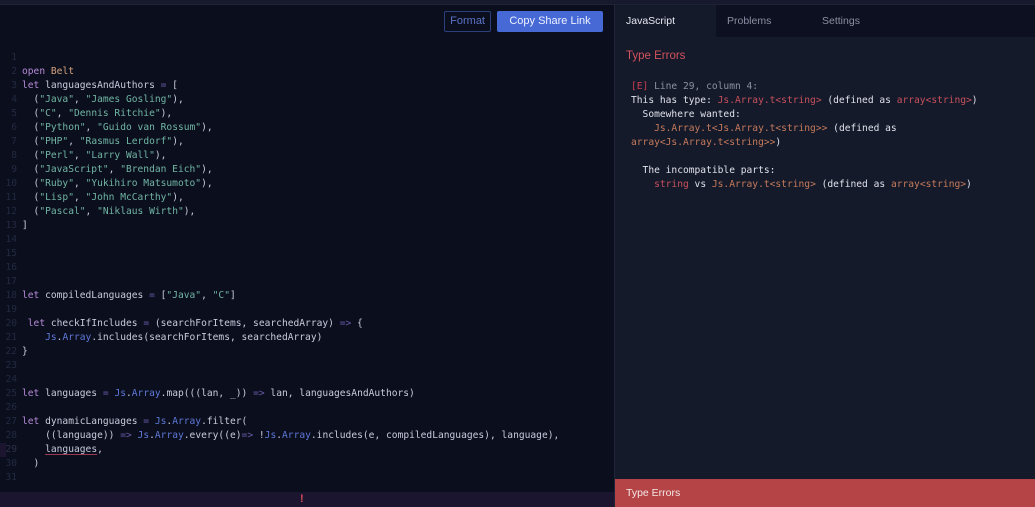 The width and height of the screenshot is (1035, 507). I want to click on line-number: 7, so click(14, 141).